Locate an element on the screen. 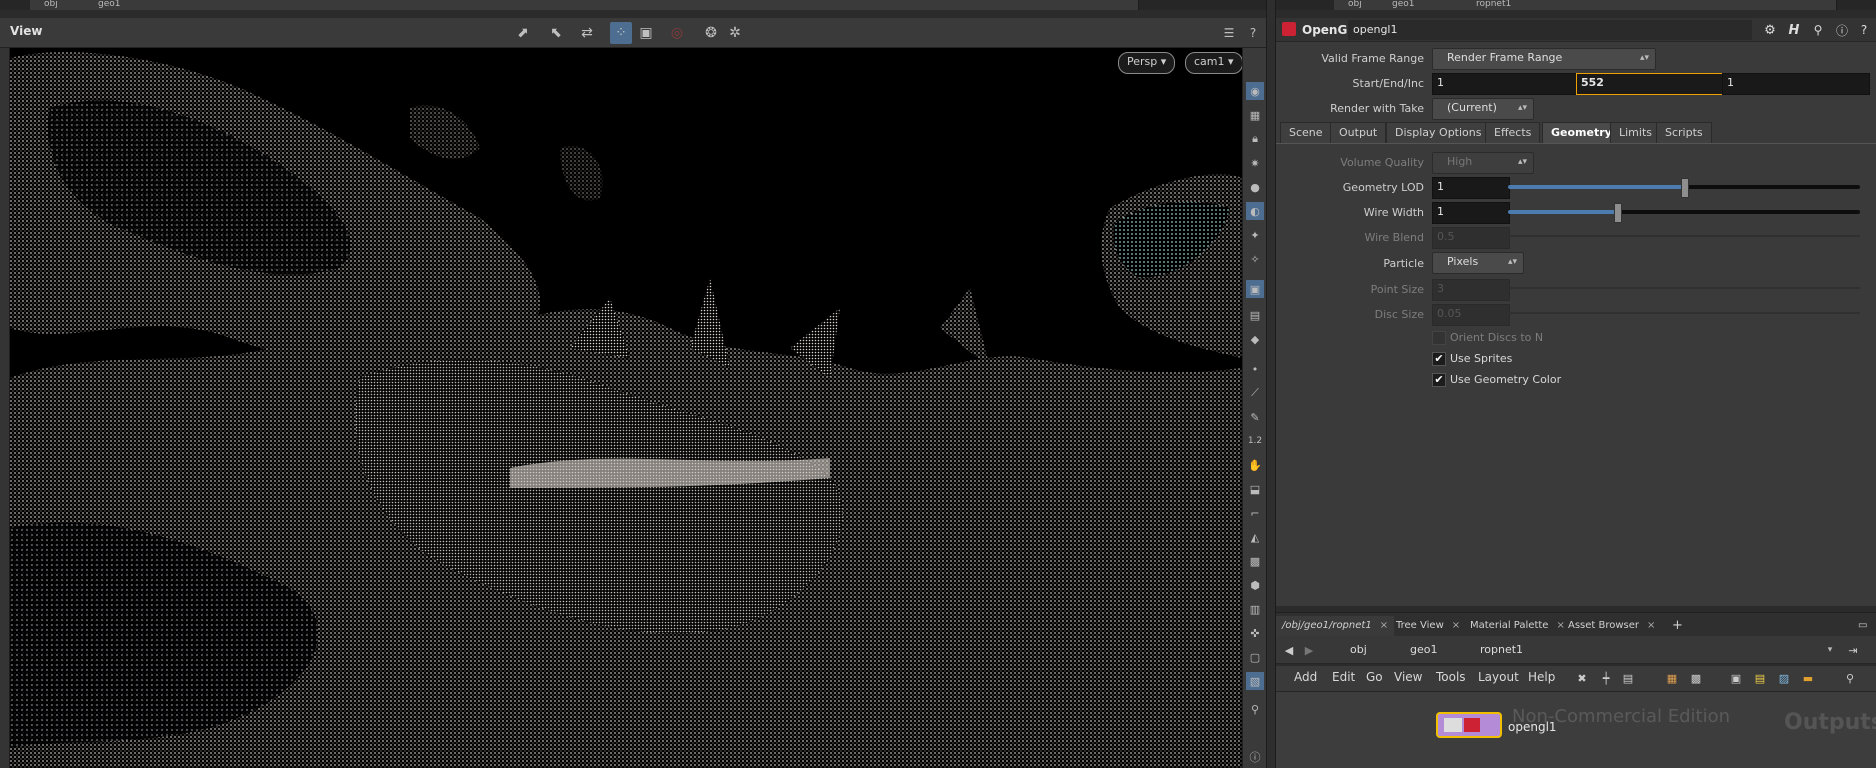  menu-tools: Tools is located at coordinates (1451, 677).